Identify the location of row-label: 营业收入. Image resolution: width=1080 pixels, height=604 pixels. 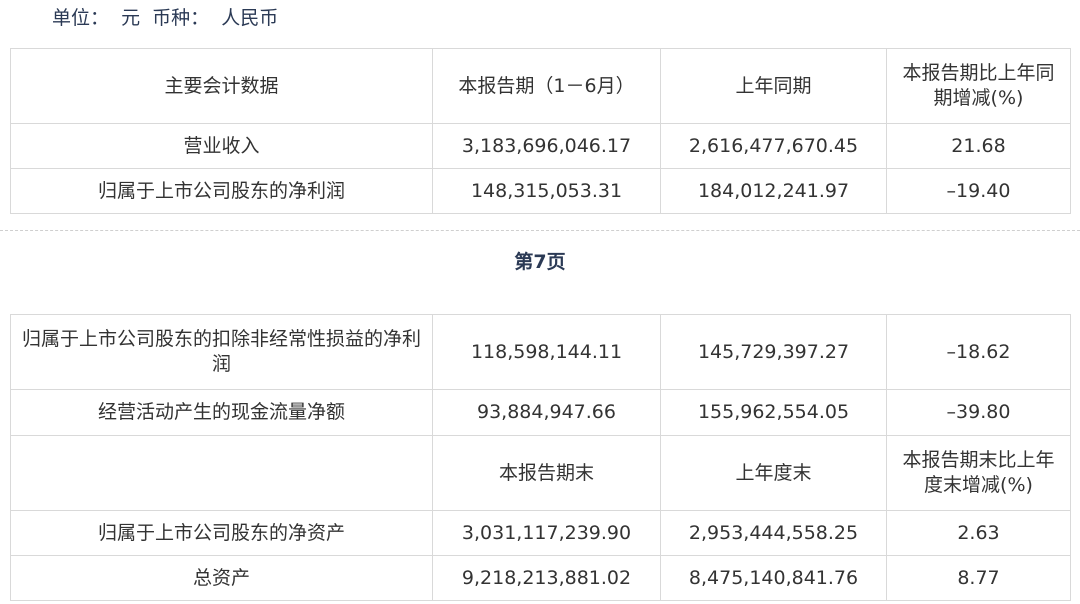
(221, 146).